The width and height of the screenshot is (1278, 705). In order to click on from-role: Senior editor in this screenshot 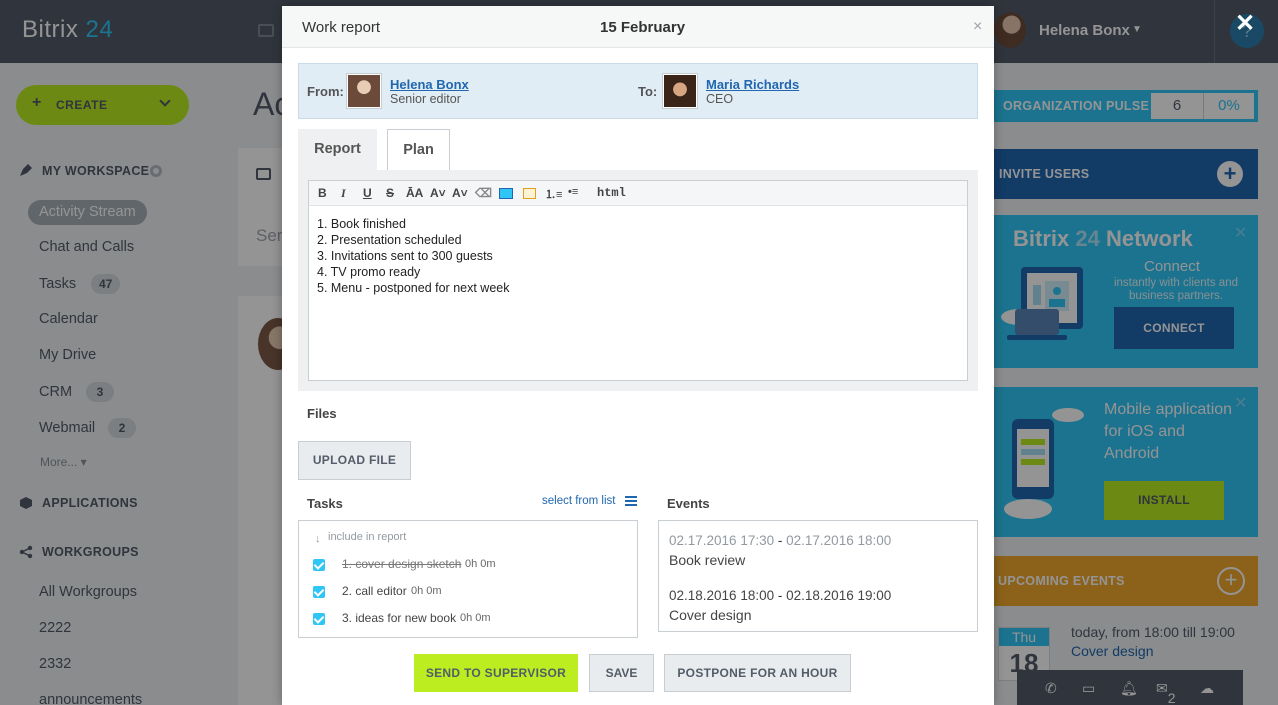, I will do `click(425, 99)`.